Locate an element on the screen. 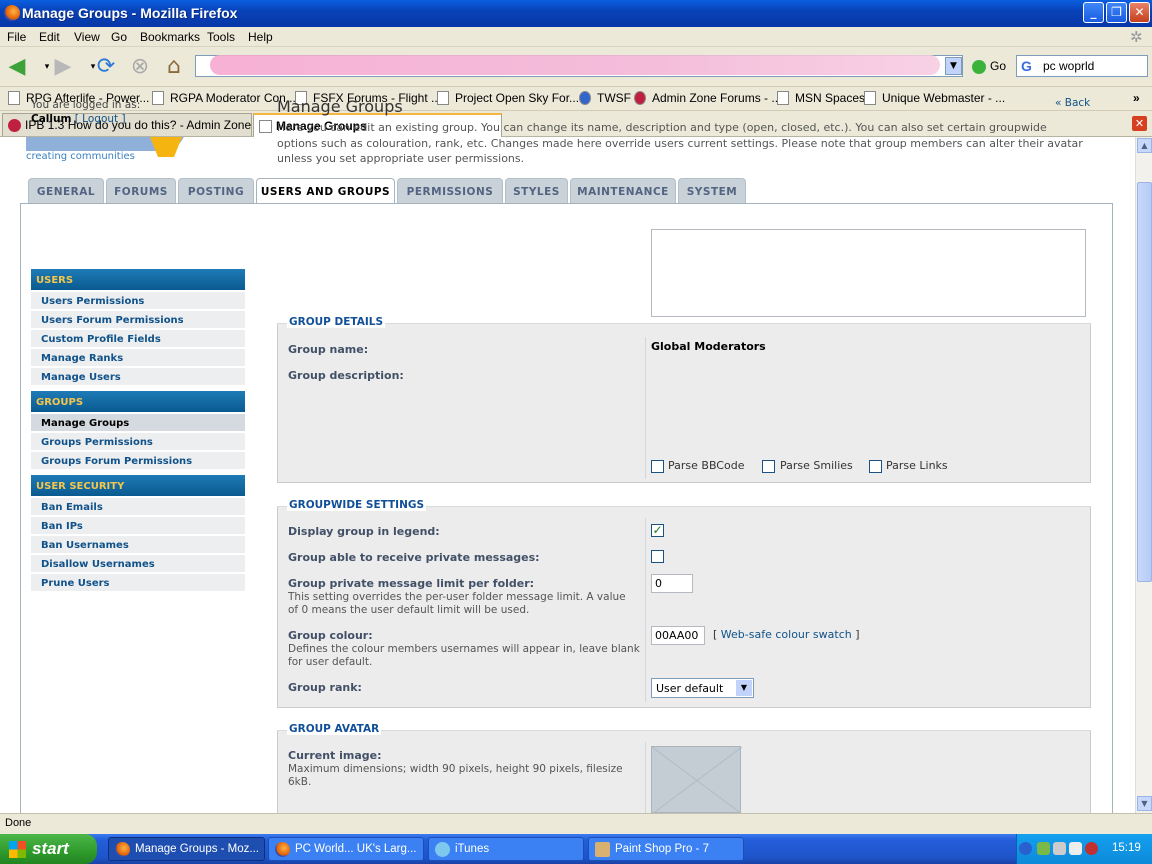 This screenshot has width=1152, height=864. scrollbar-thumb is located at coordinates (1144, 382).